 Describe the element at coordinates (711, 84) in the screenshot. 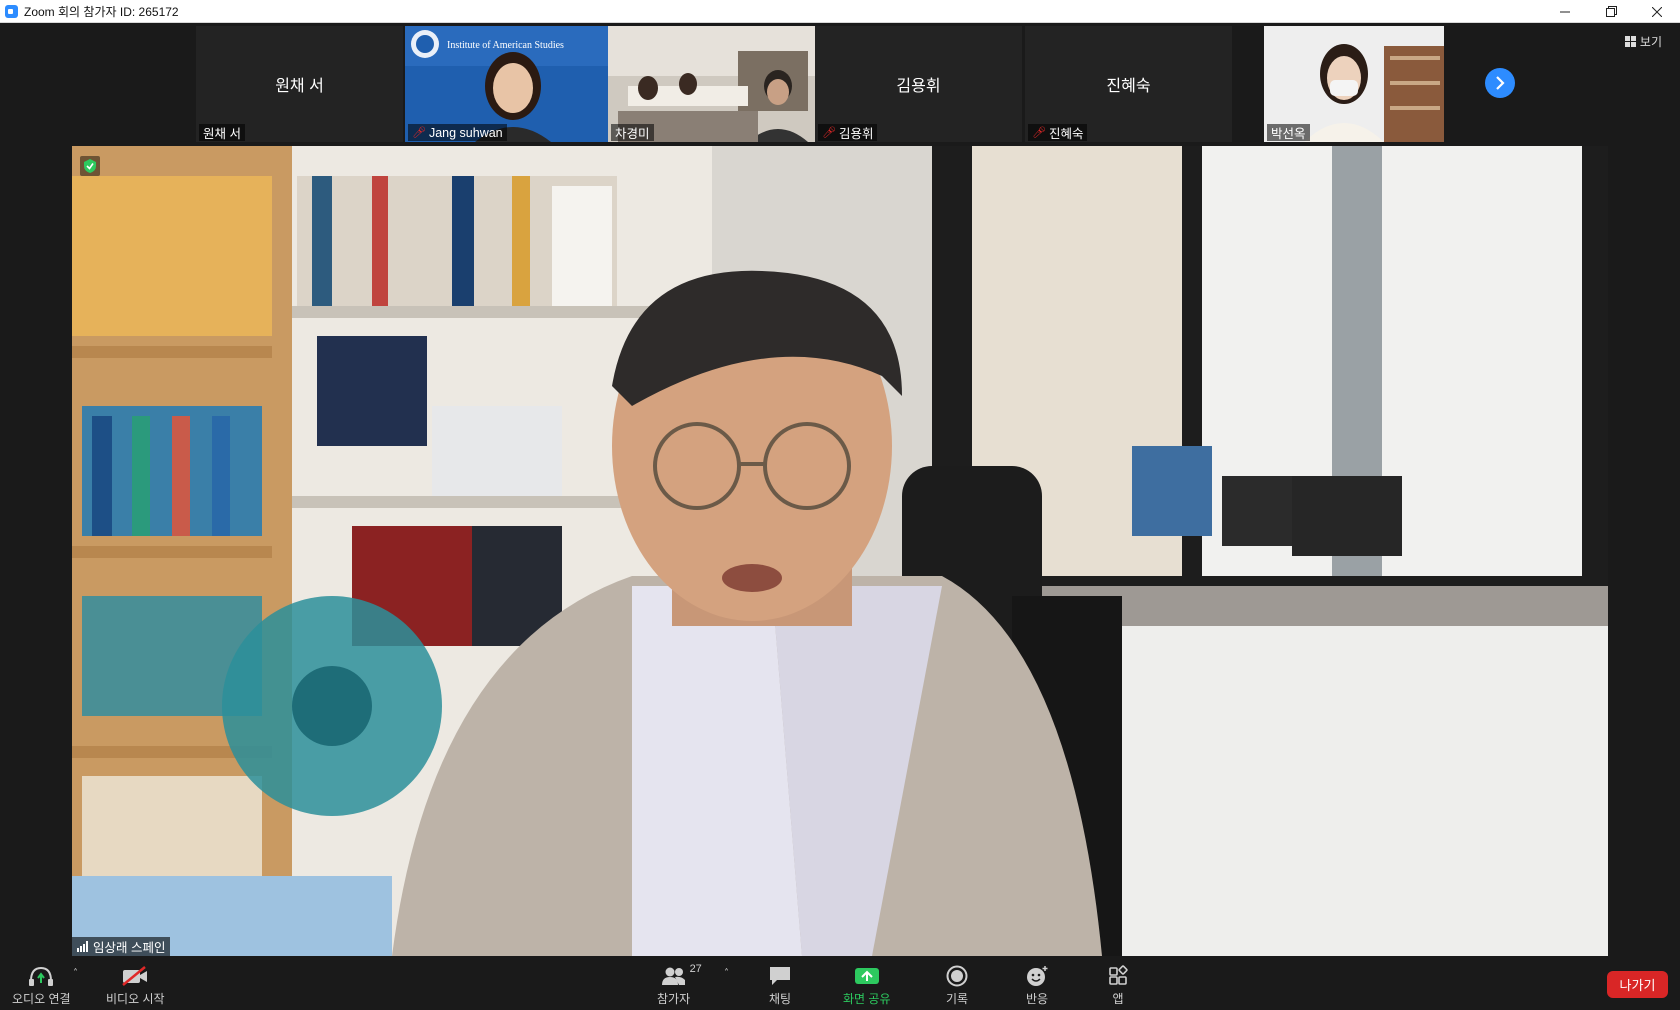

I see `participant-tile: 차경미` at that location.